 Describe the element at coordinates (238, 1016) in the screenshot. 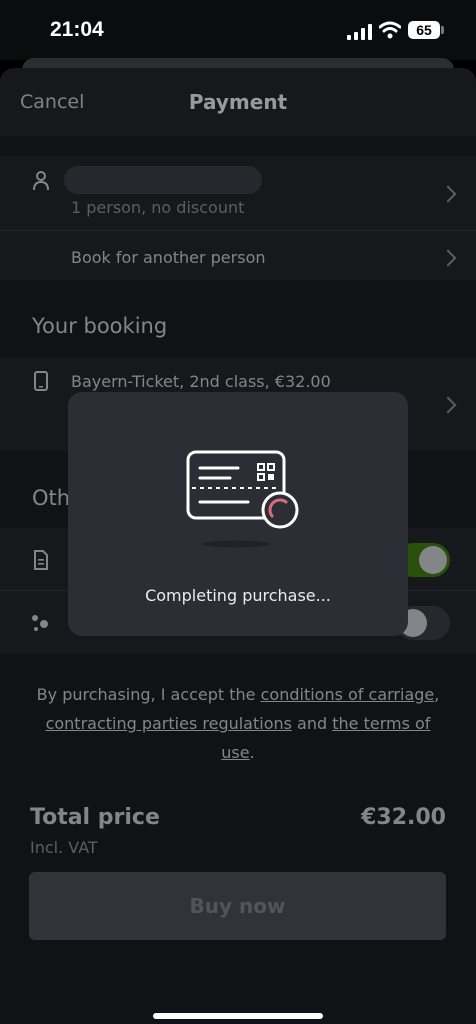

I see `home-indicator` at that location.